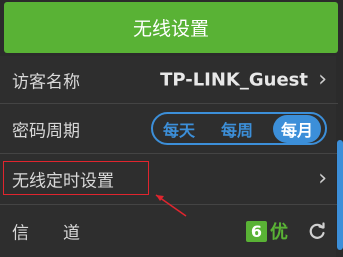  What do you see at coordinates (76, 178) in the screenshot?
I see `annotation-highlight-box` at bounding box center [76, 178].